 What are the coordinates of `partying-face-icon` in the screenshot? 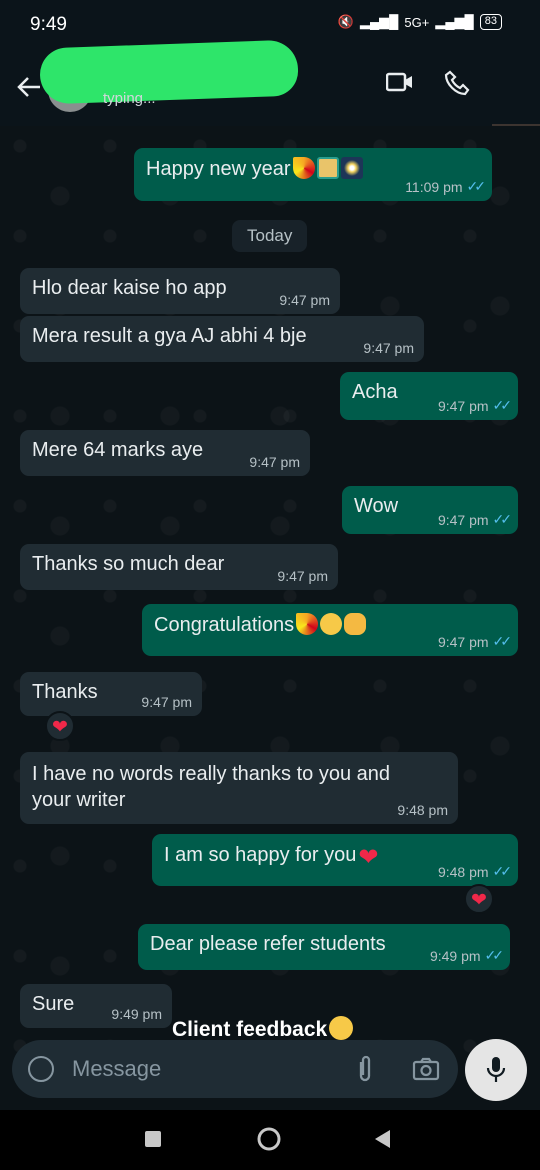 It's located at (331, 624).